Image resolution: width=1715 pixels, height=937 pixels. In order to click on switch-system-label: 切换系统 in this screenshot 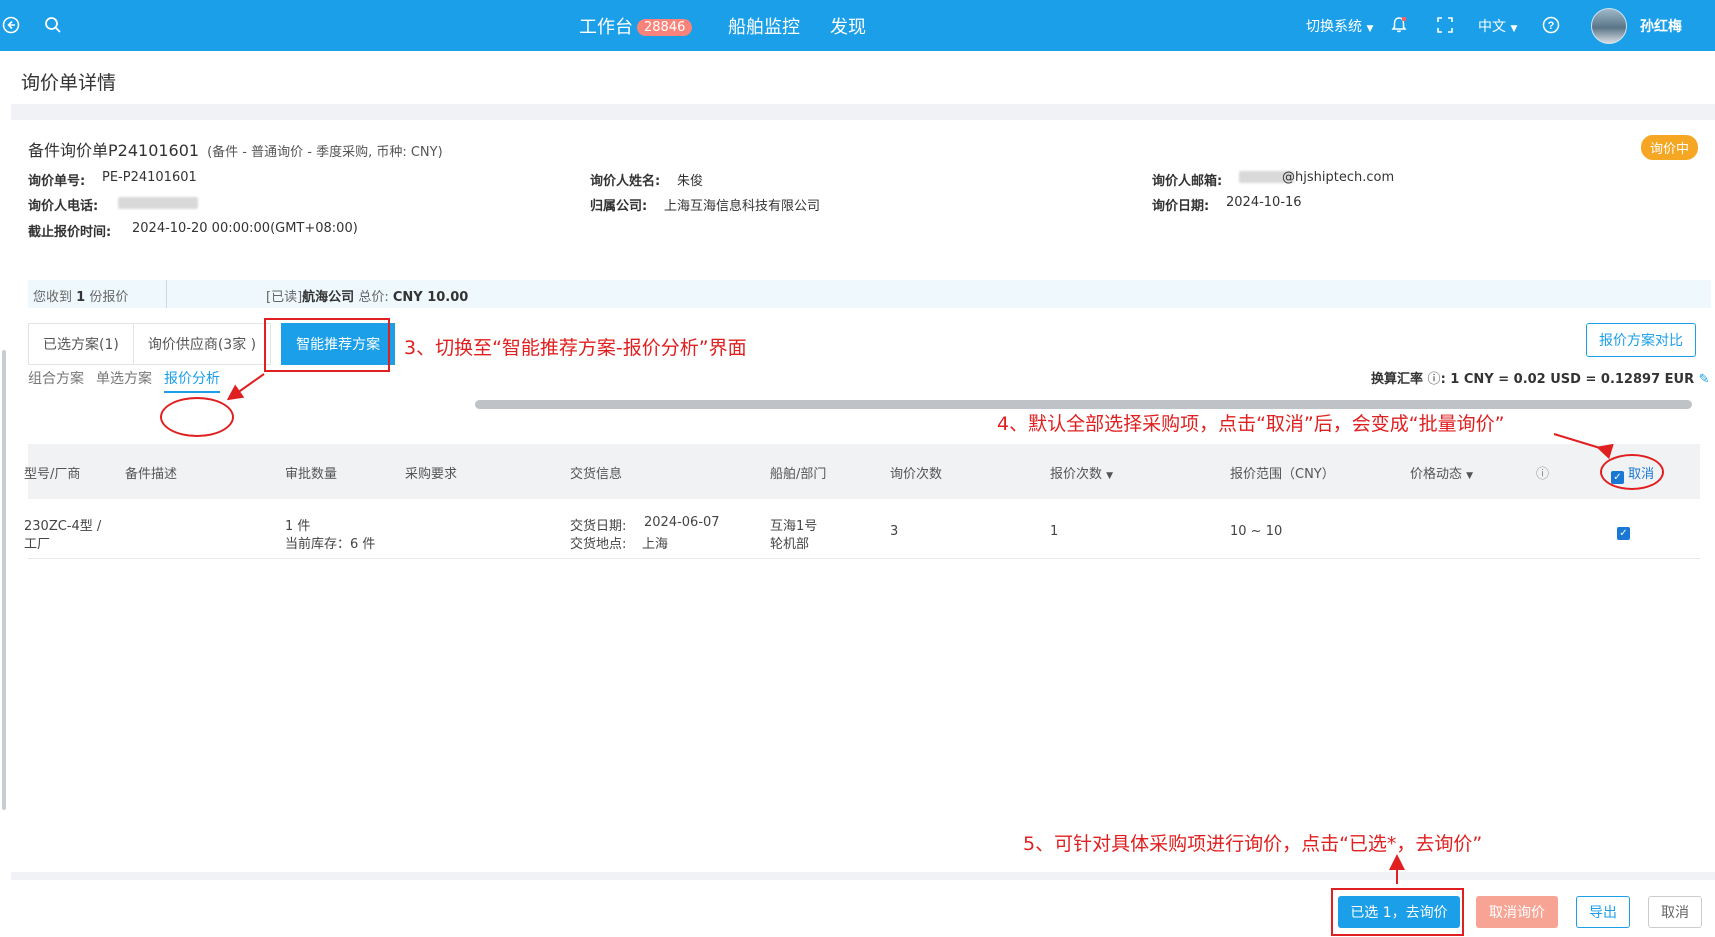, I will do `click(1334, 27)`.